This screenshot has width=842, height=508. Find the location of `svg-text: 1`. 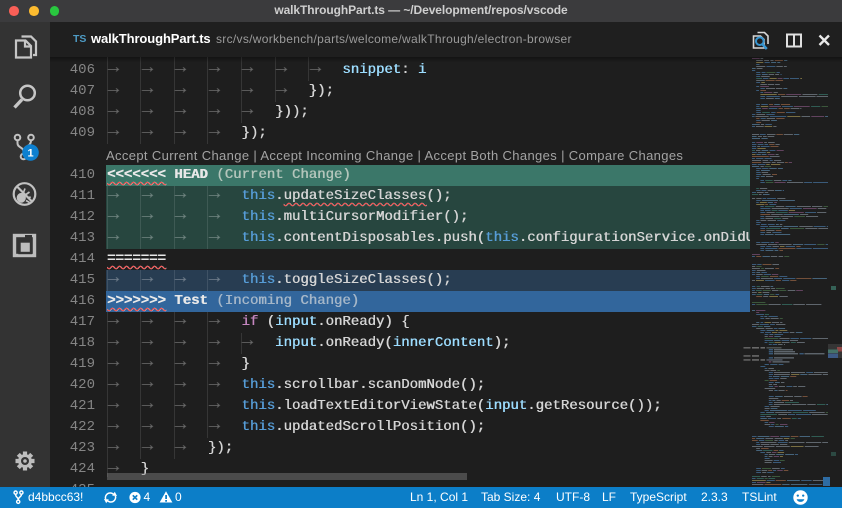

svg-text: 1 is located at coordinates (30, 154).